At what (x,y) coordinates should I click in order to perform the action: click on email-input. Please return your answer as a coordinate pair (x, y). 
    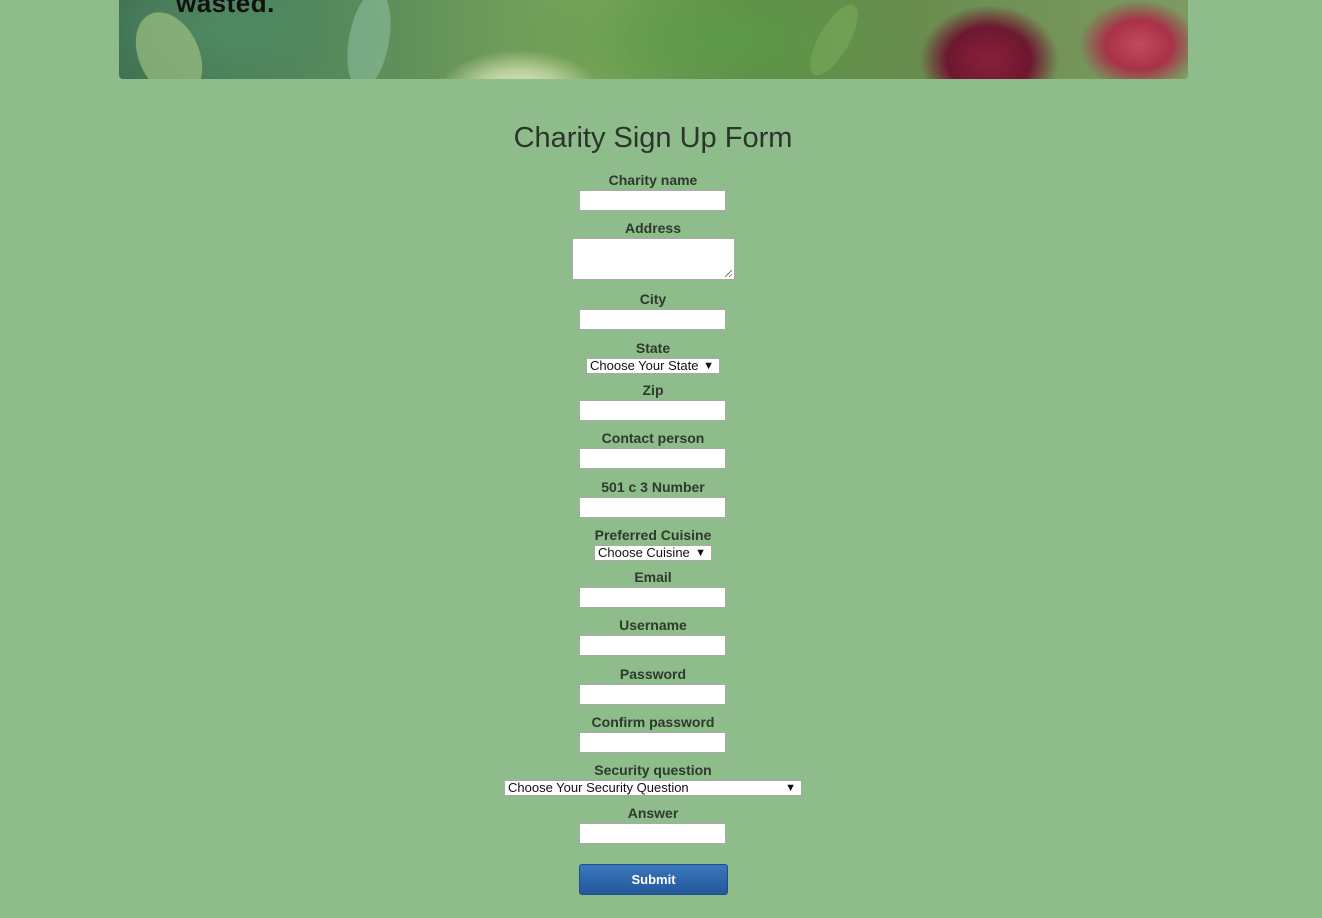
    Looking at the image, I should click on (652, 597).